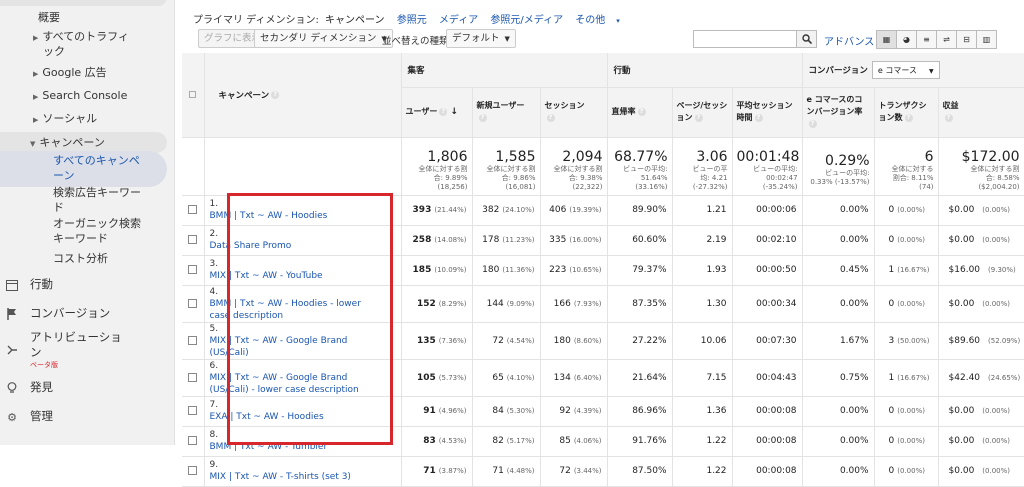 The height and width of the screenshot is (487, 1024). I want to click on select-all-cell, so click(193, 95).